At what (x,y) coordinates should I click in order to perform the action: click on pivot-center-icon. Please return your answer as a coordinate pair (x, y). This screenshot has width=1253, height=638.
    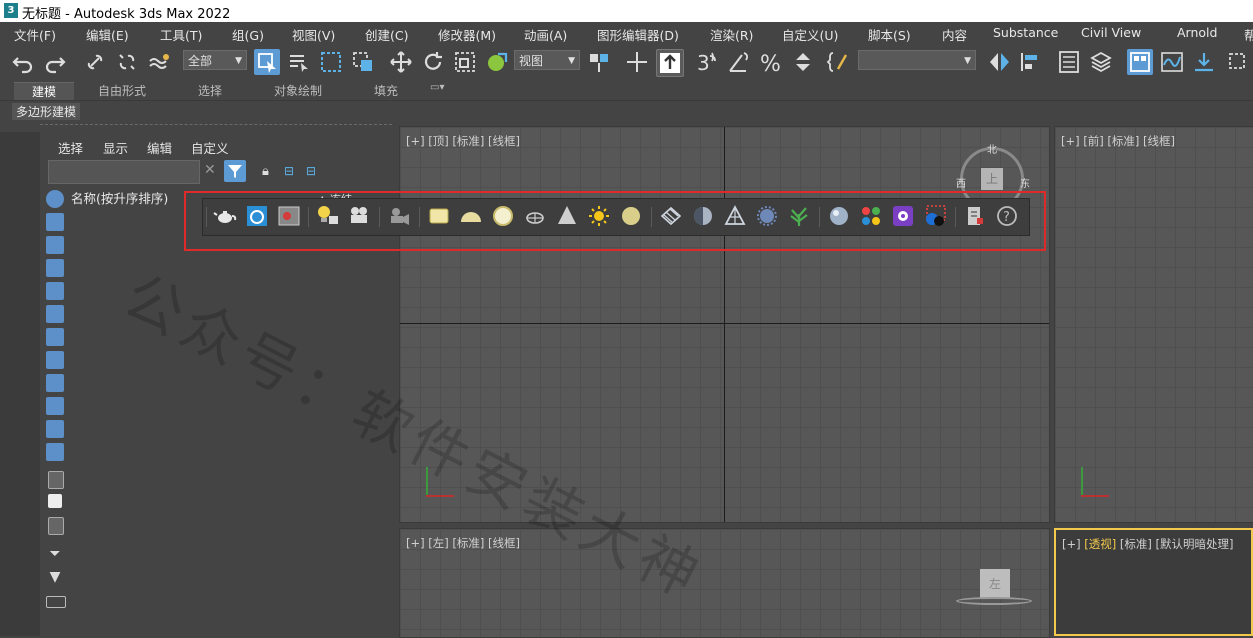
    Looking at the image, I should click on (599, 62).